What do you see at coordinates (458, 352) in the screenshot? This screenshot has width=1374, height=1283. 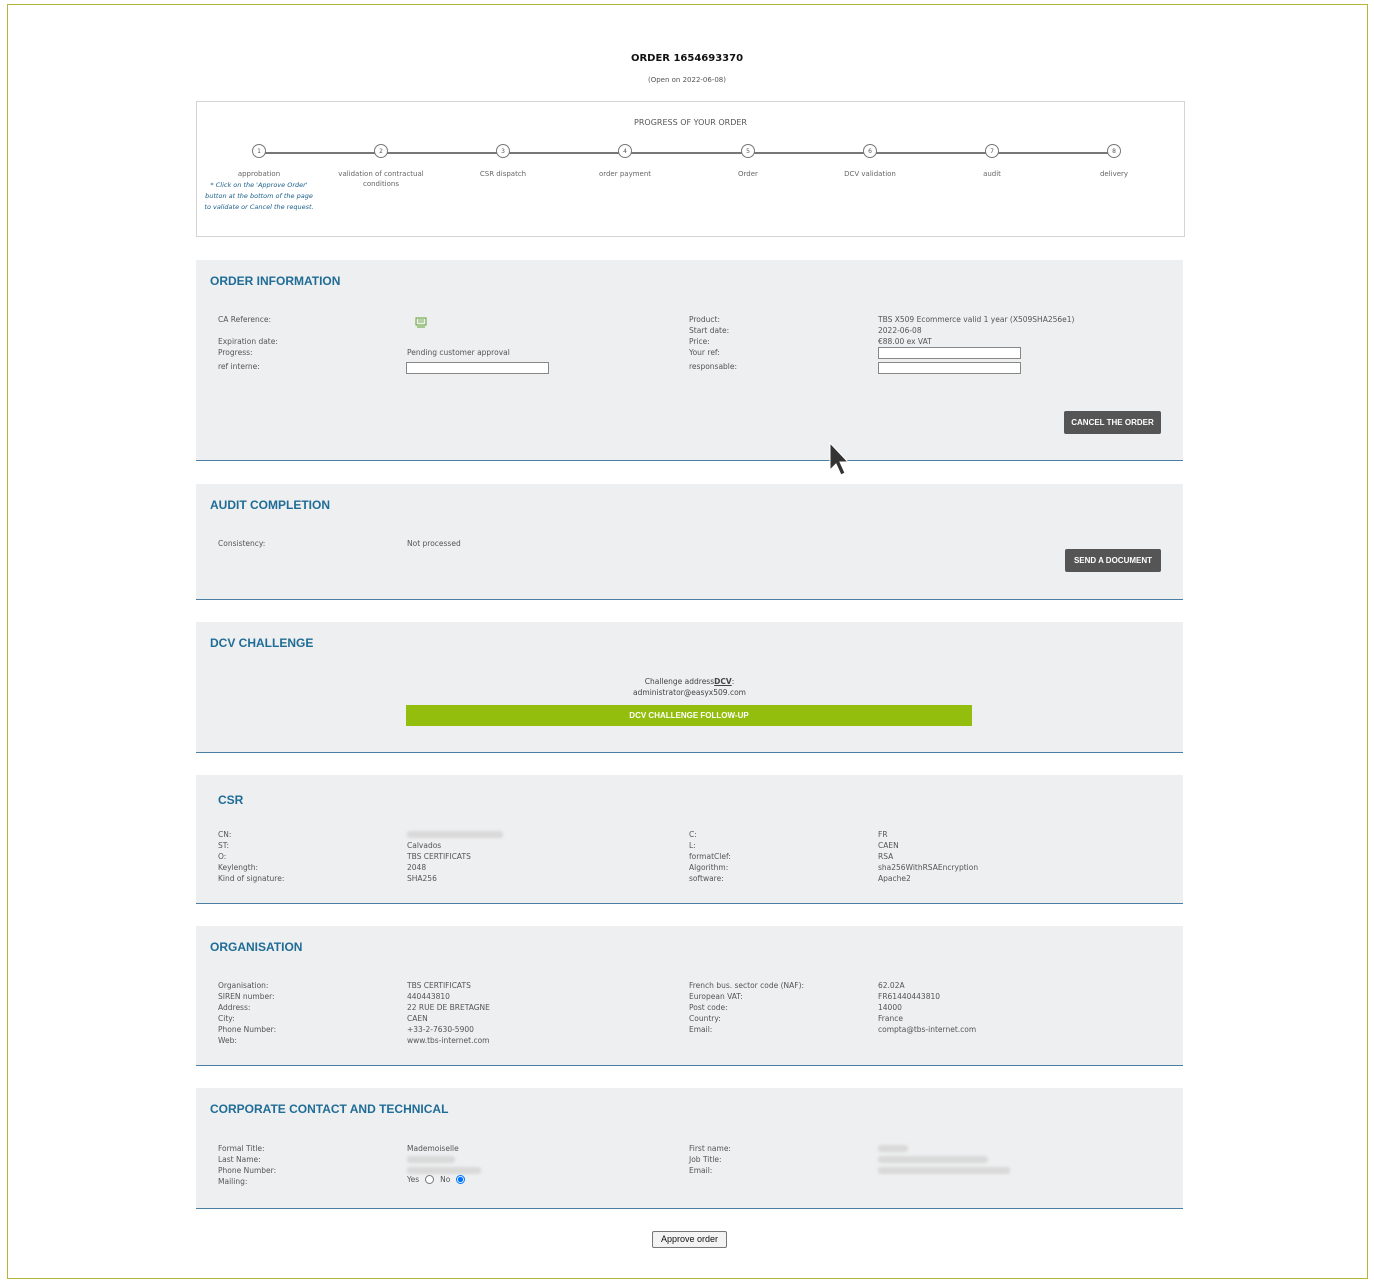 I see `progress-value: Pending customer approval` at bounding box center [458, 352].